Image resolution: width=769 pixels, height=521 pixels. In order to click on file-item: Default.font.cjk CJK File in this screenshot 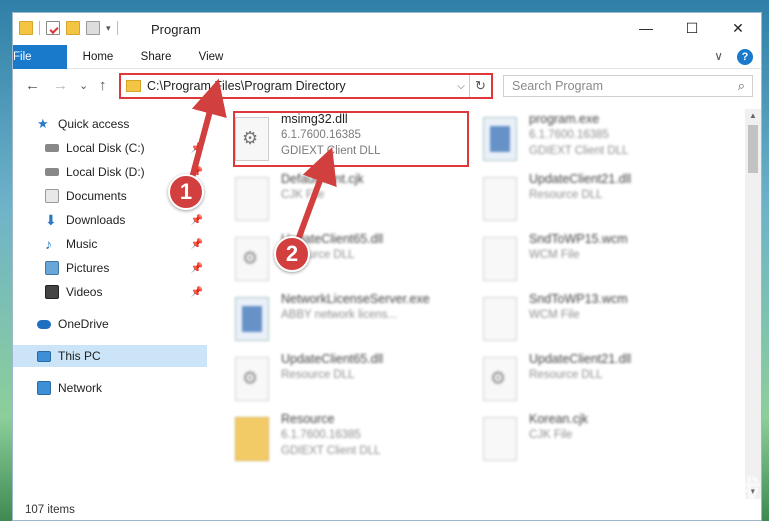, I will do `click(350, 199)`.